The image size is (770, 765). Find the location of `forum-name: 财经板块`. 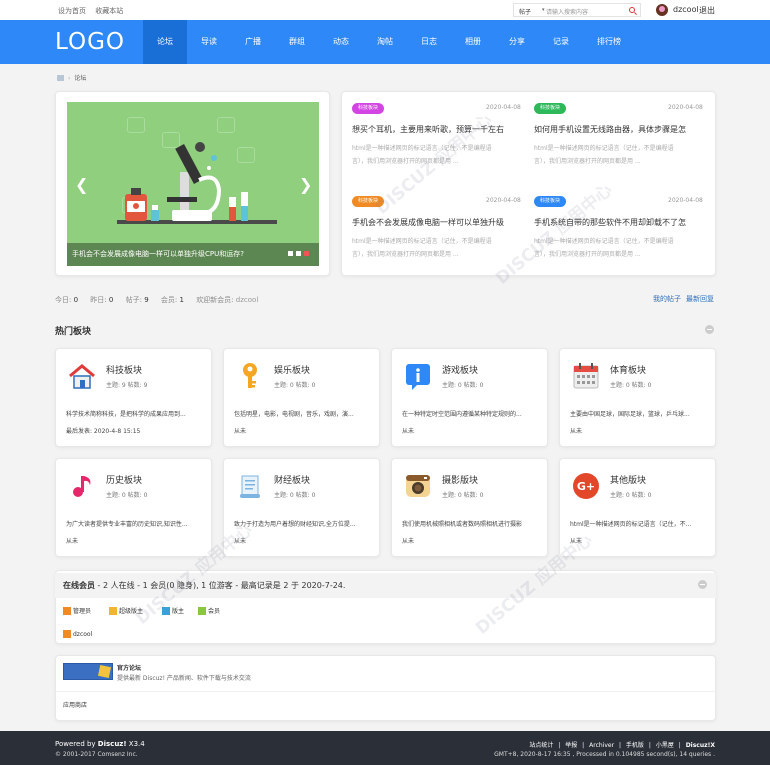

forum-name: 财经板块 is located at coordinates (292, 479).